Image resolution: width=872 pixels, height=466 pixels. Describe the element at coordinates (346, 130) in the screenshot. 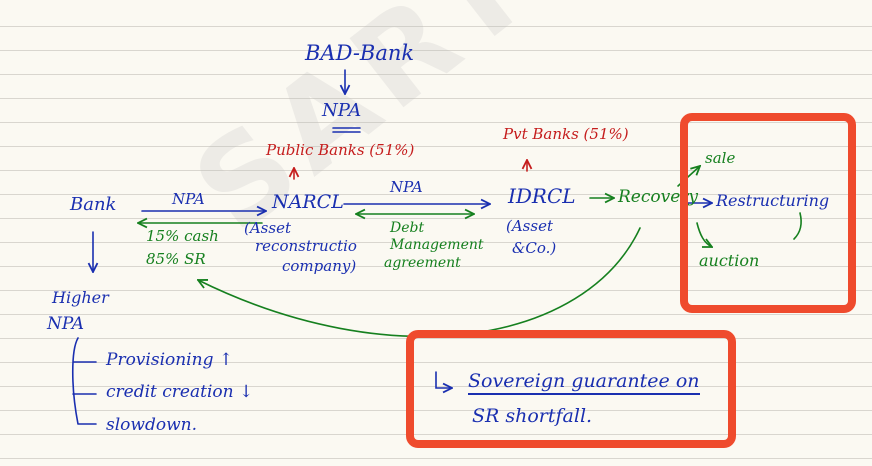

I see `npa-double-underline` at that location.